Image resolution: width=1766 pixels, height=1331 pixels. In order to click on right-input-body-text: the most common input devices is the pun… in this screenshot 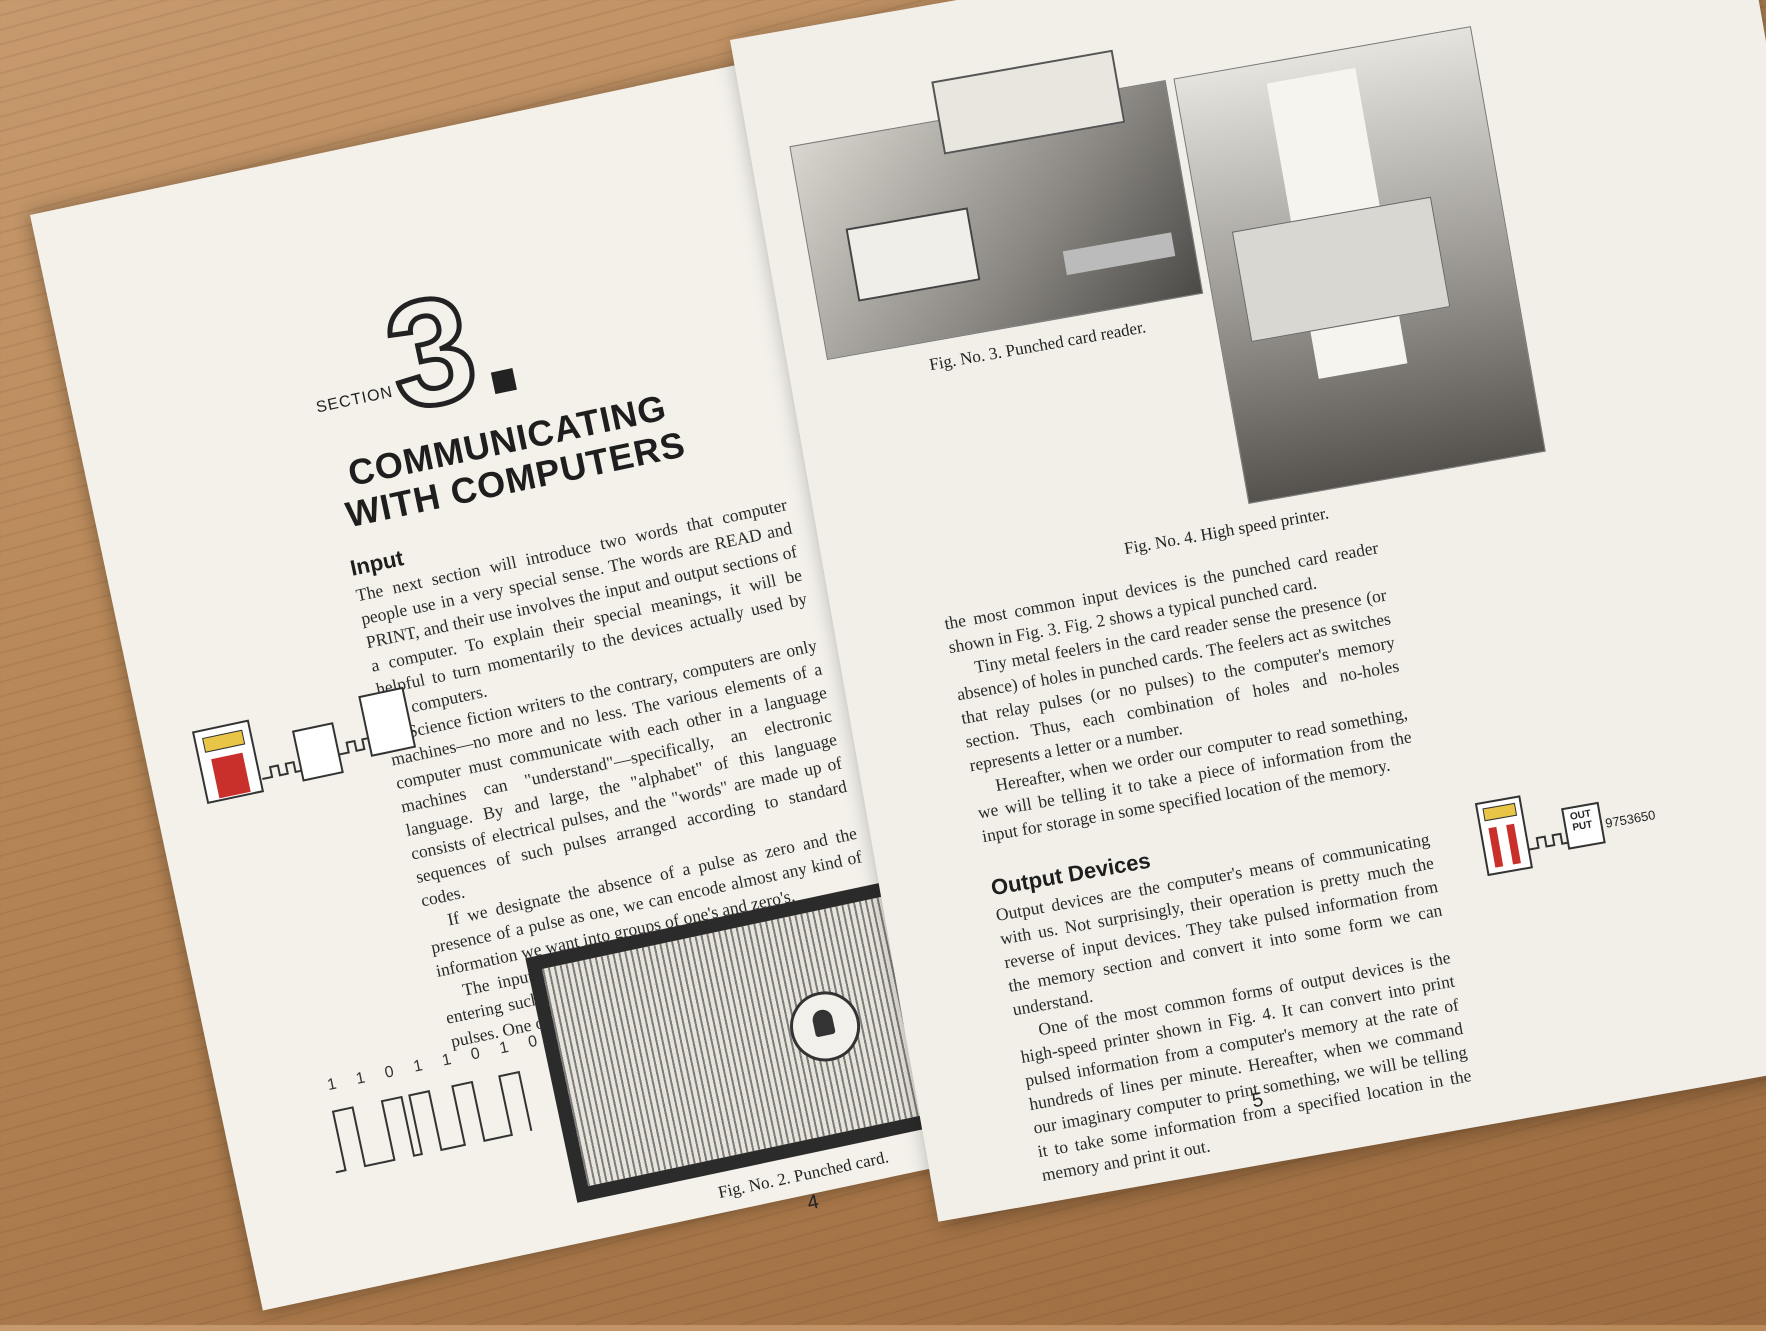, I will do `click(1180, 691)`.